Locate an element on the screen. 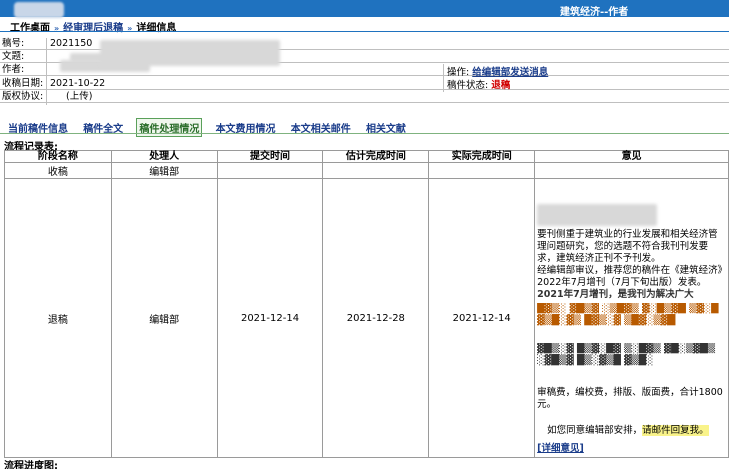 The height and width of the screenshot is (469, 729). info-row-copyright: 版权协议: (上传) is located at coordinates (364, 97).